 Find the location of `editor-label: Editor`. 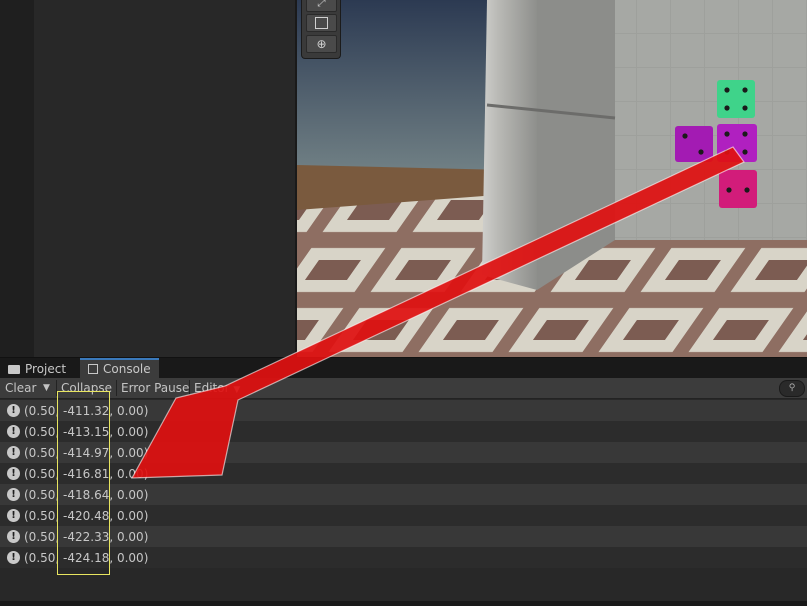

editor-label: Editor is located at coordinates (212, 388).